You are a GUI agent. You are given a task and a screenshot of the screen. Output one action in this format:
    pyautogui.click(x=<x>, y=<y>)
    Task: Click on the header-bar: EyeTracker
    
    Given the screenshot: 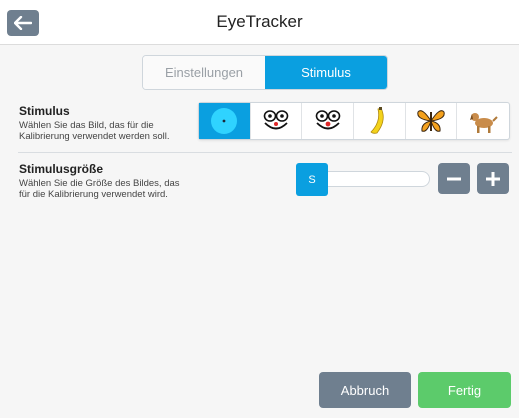 What is the action you would take?
    pyautogui.click(x=259, y=22)
    